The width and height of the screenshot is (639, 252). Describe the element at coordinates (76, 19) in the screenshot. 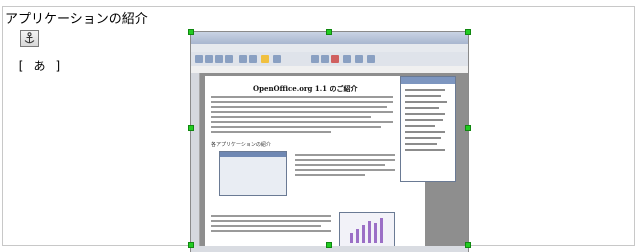

I see `section-heading: アプリケーションの紹介` at that location.